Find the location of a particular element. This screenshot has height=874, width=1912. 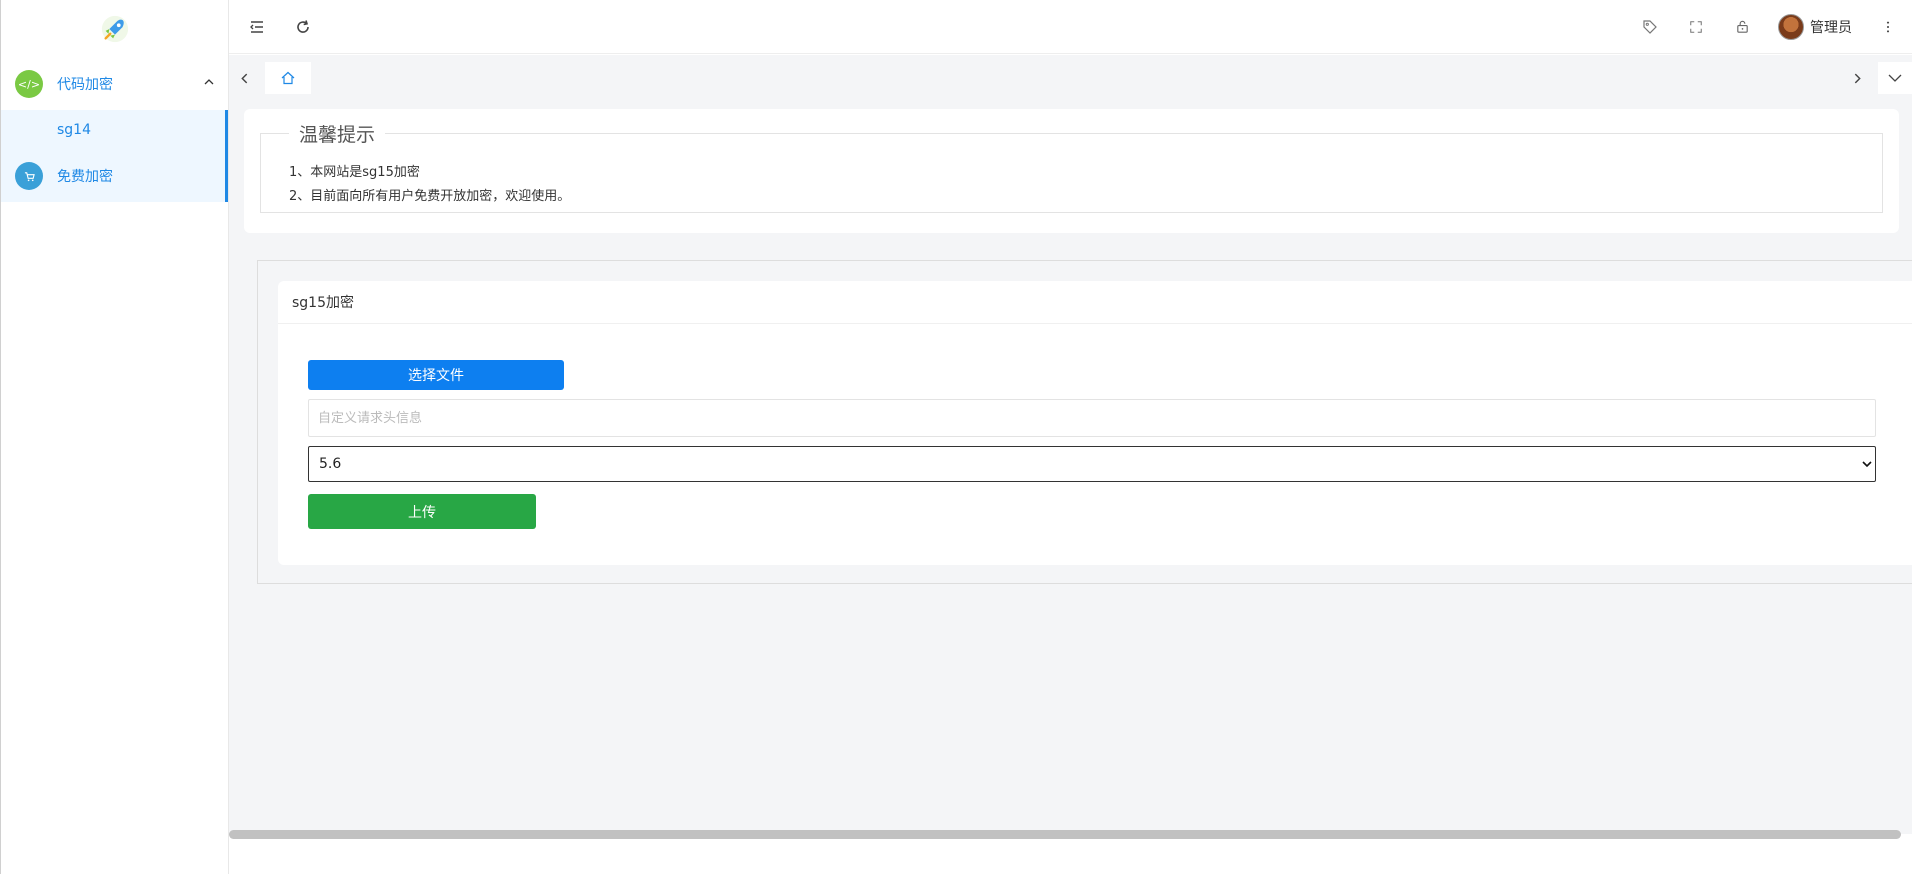

tab-scroll-right is located at coordinates (1857, 78).